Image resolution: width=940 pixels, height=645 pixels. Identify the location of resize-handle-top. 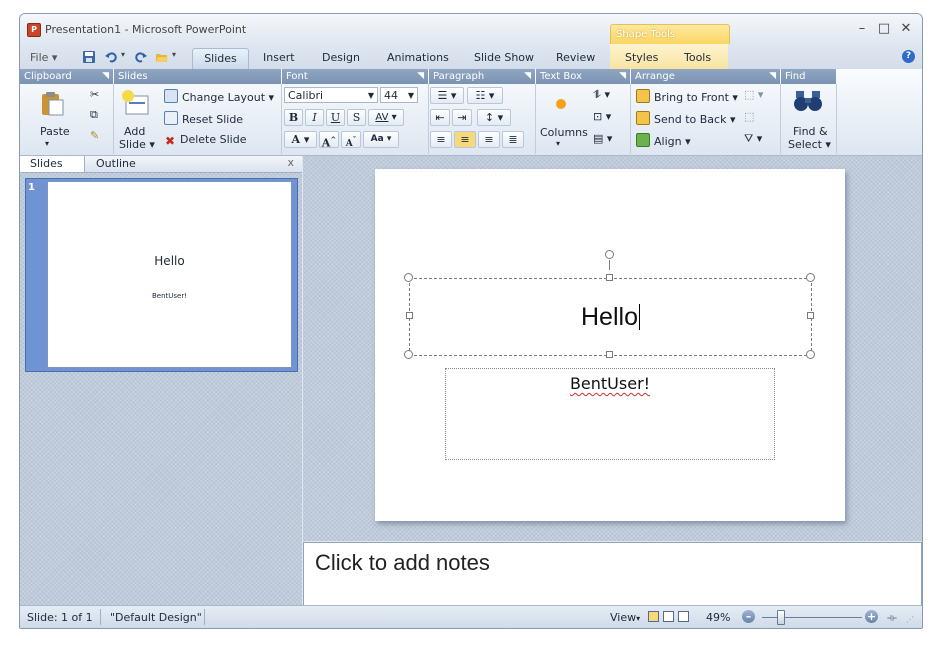
(609, 277).